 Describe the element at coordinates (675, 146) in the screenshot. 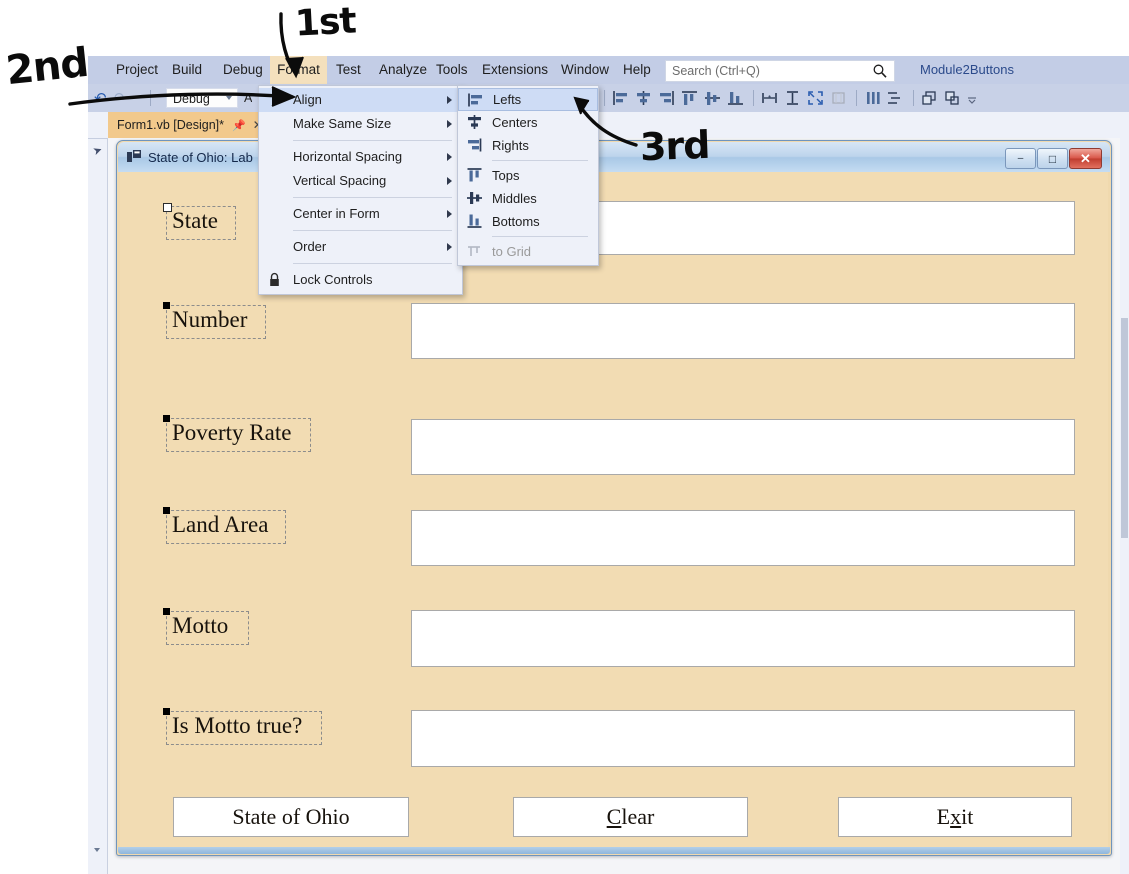

I see `annotation-3rd: 3rd` at that location.